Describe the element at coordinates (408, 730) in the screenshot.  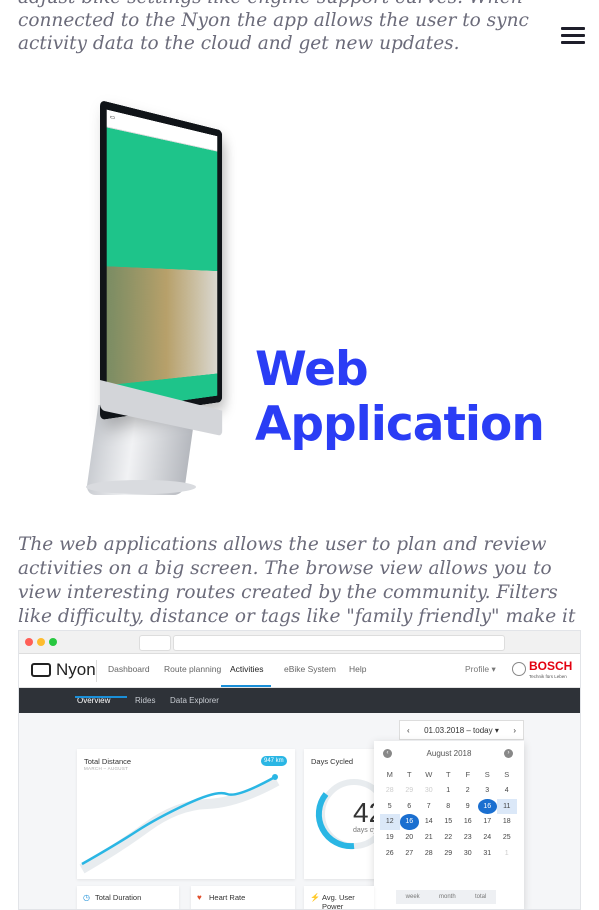
I see `chevron-left-icon: ‹` at that location.